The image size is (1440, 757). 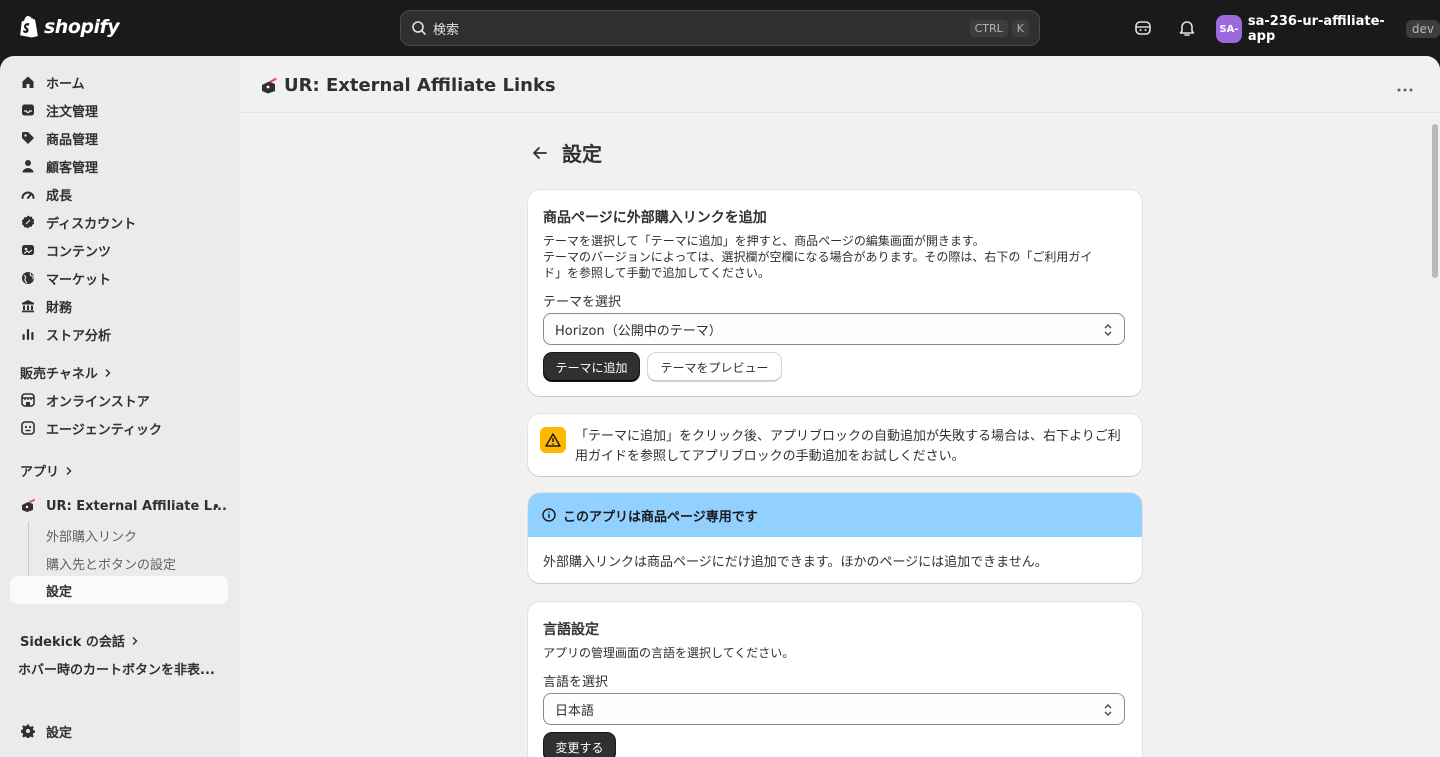 What do you see at coordinates (419, 28) in the screenshot?
I see `search-icon` at bounding box center [419, 28].